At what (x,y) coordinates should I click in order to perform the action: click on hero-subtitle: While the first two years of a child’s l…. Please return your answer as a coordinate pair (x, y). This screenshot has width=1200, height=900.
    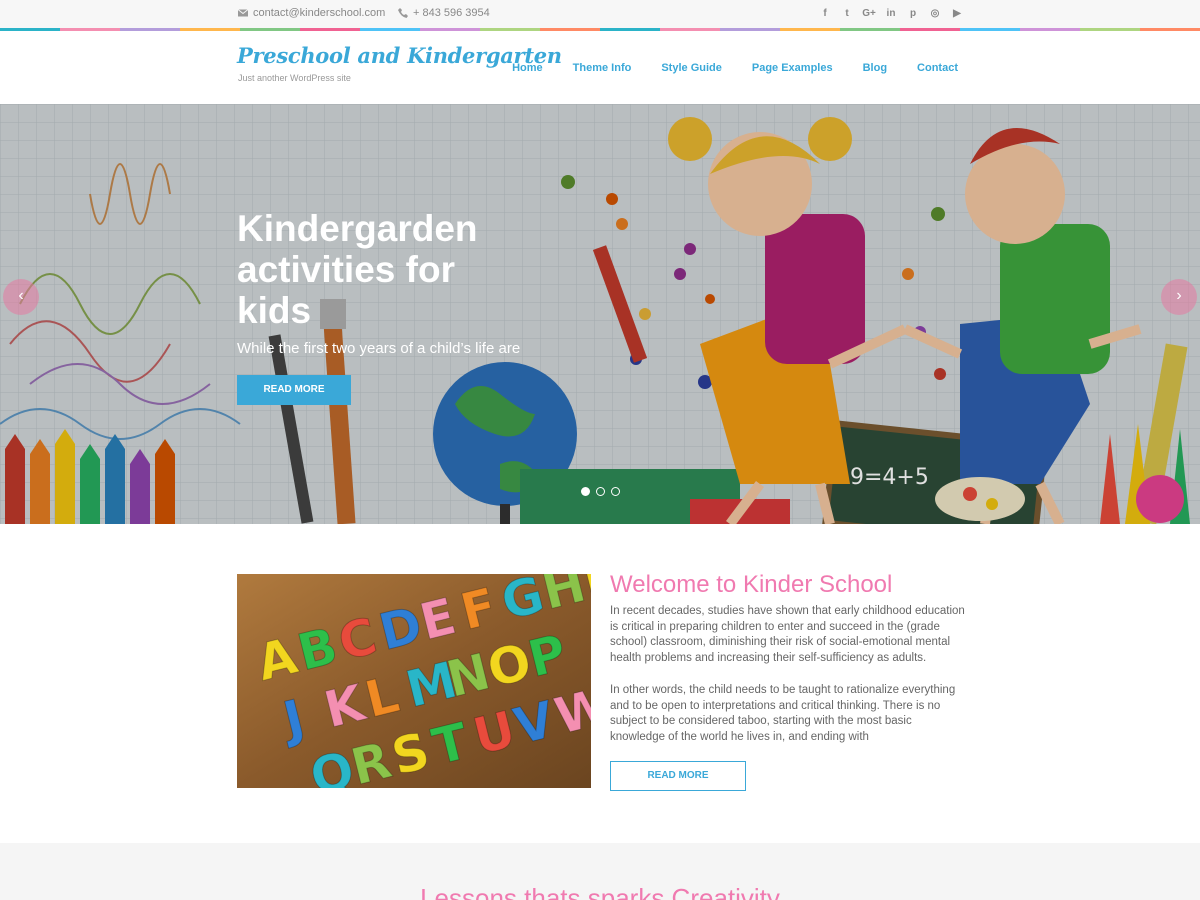
    Looking at the image, I should click on (379, 348).